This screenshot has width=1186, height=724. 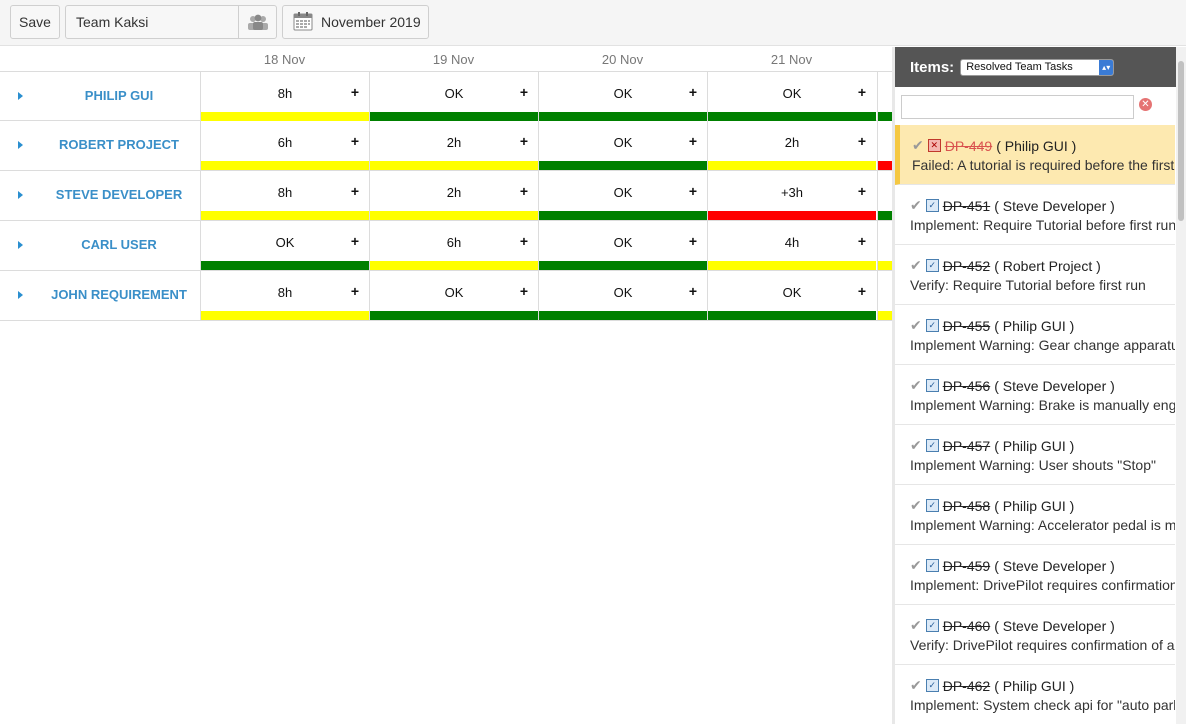 What do you see at coordinates (916, 685) in the screenshot?
I see `checkmark-icon: ✔` at bounding box center [916, 685].